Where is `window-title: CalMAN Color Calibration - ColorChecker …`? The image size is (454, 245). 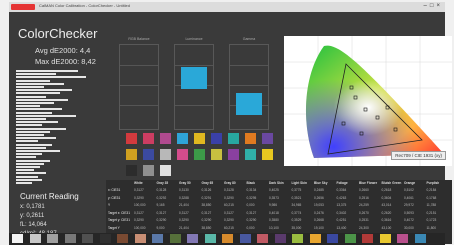
window-title: CalMAN Color Calibration - ColorChecker … is located at coordinates (84, 5).